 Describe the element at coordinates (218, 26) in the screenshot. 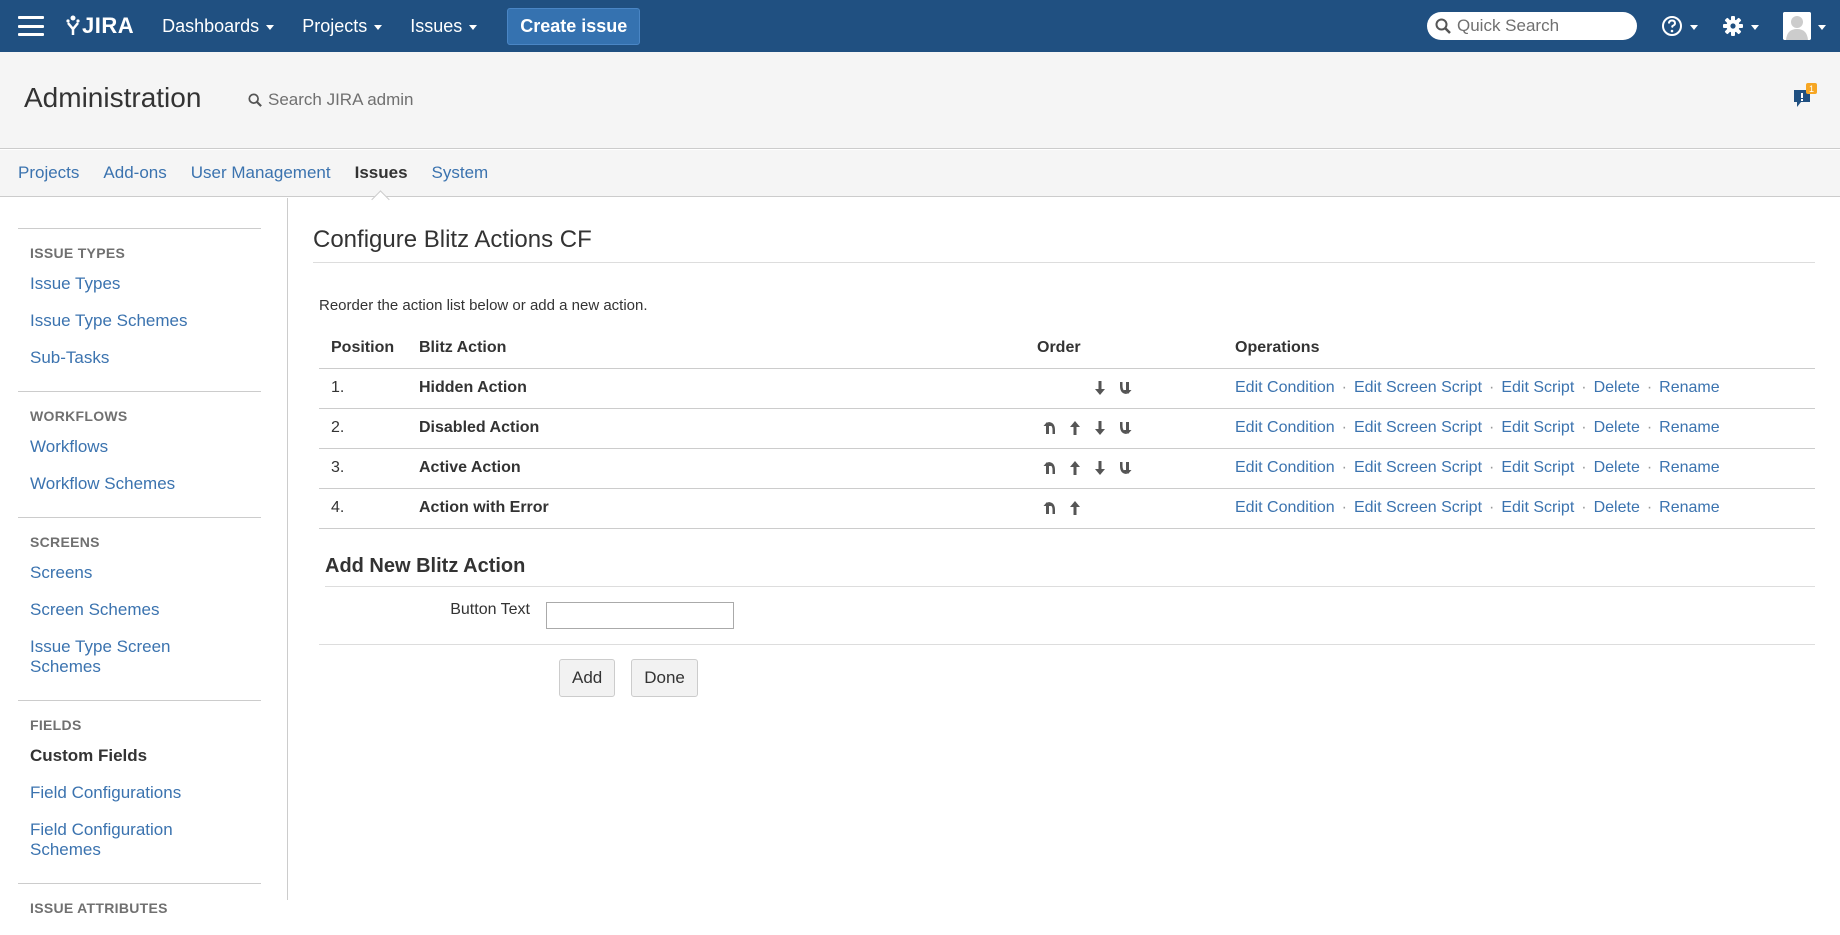

I see `nav-dashboards: Dashboards` at that location.